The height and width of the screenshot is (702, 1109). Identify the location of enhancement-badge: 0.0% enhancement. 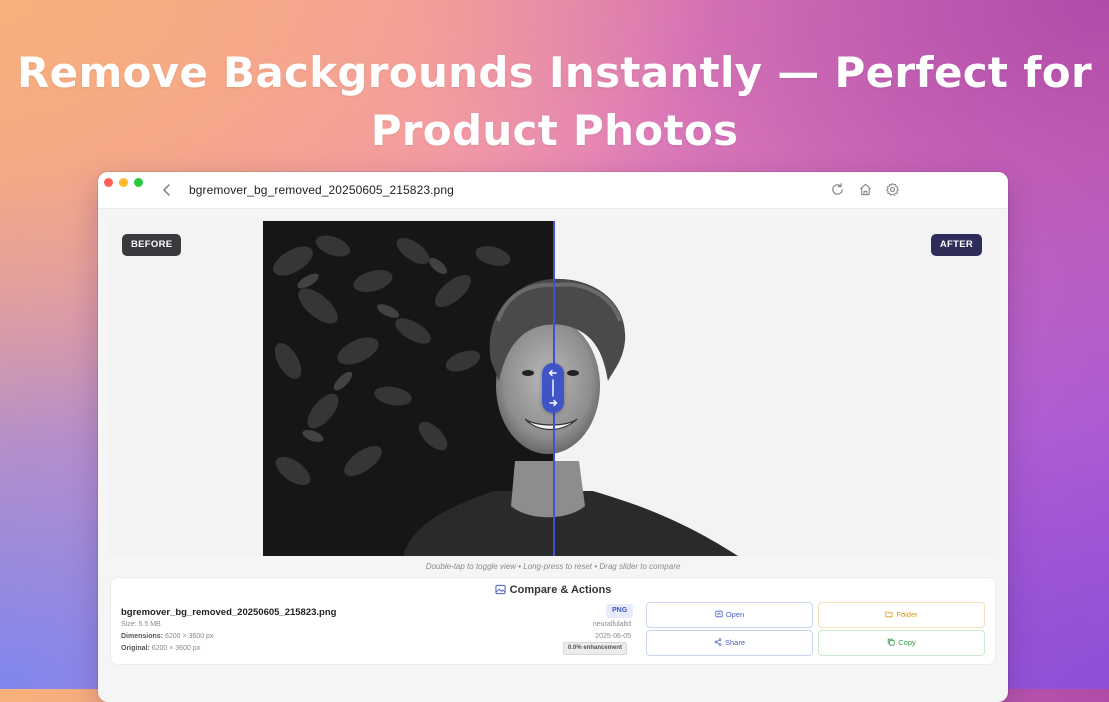
(595, 648).